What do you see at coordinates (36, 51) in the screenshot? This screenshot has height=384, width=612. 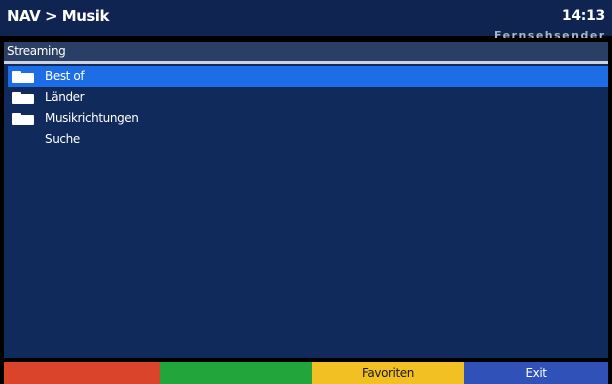 I see `section-title: Streaming` at bounding box center [36, 51].